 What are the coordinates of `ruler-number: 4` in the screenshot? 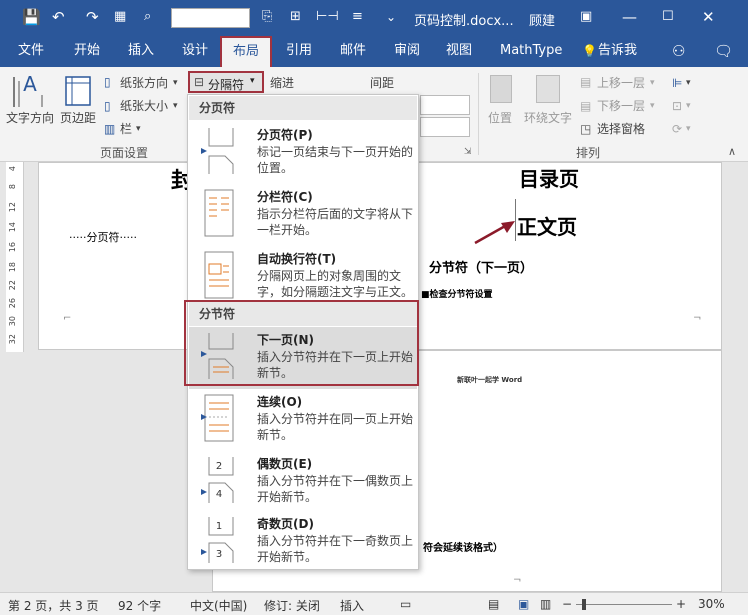 It's located at (12, 169).